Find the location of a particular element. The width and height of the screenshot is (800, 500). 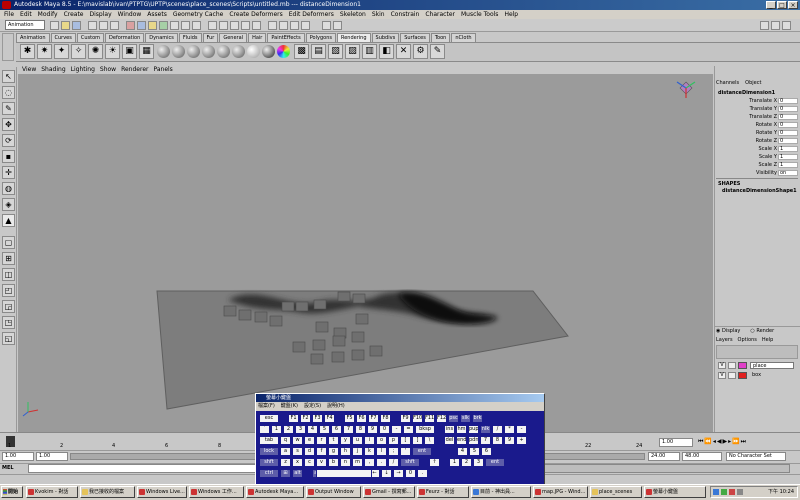

step-back-frame-icon: ◂ is located at coordinates (714, 442).